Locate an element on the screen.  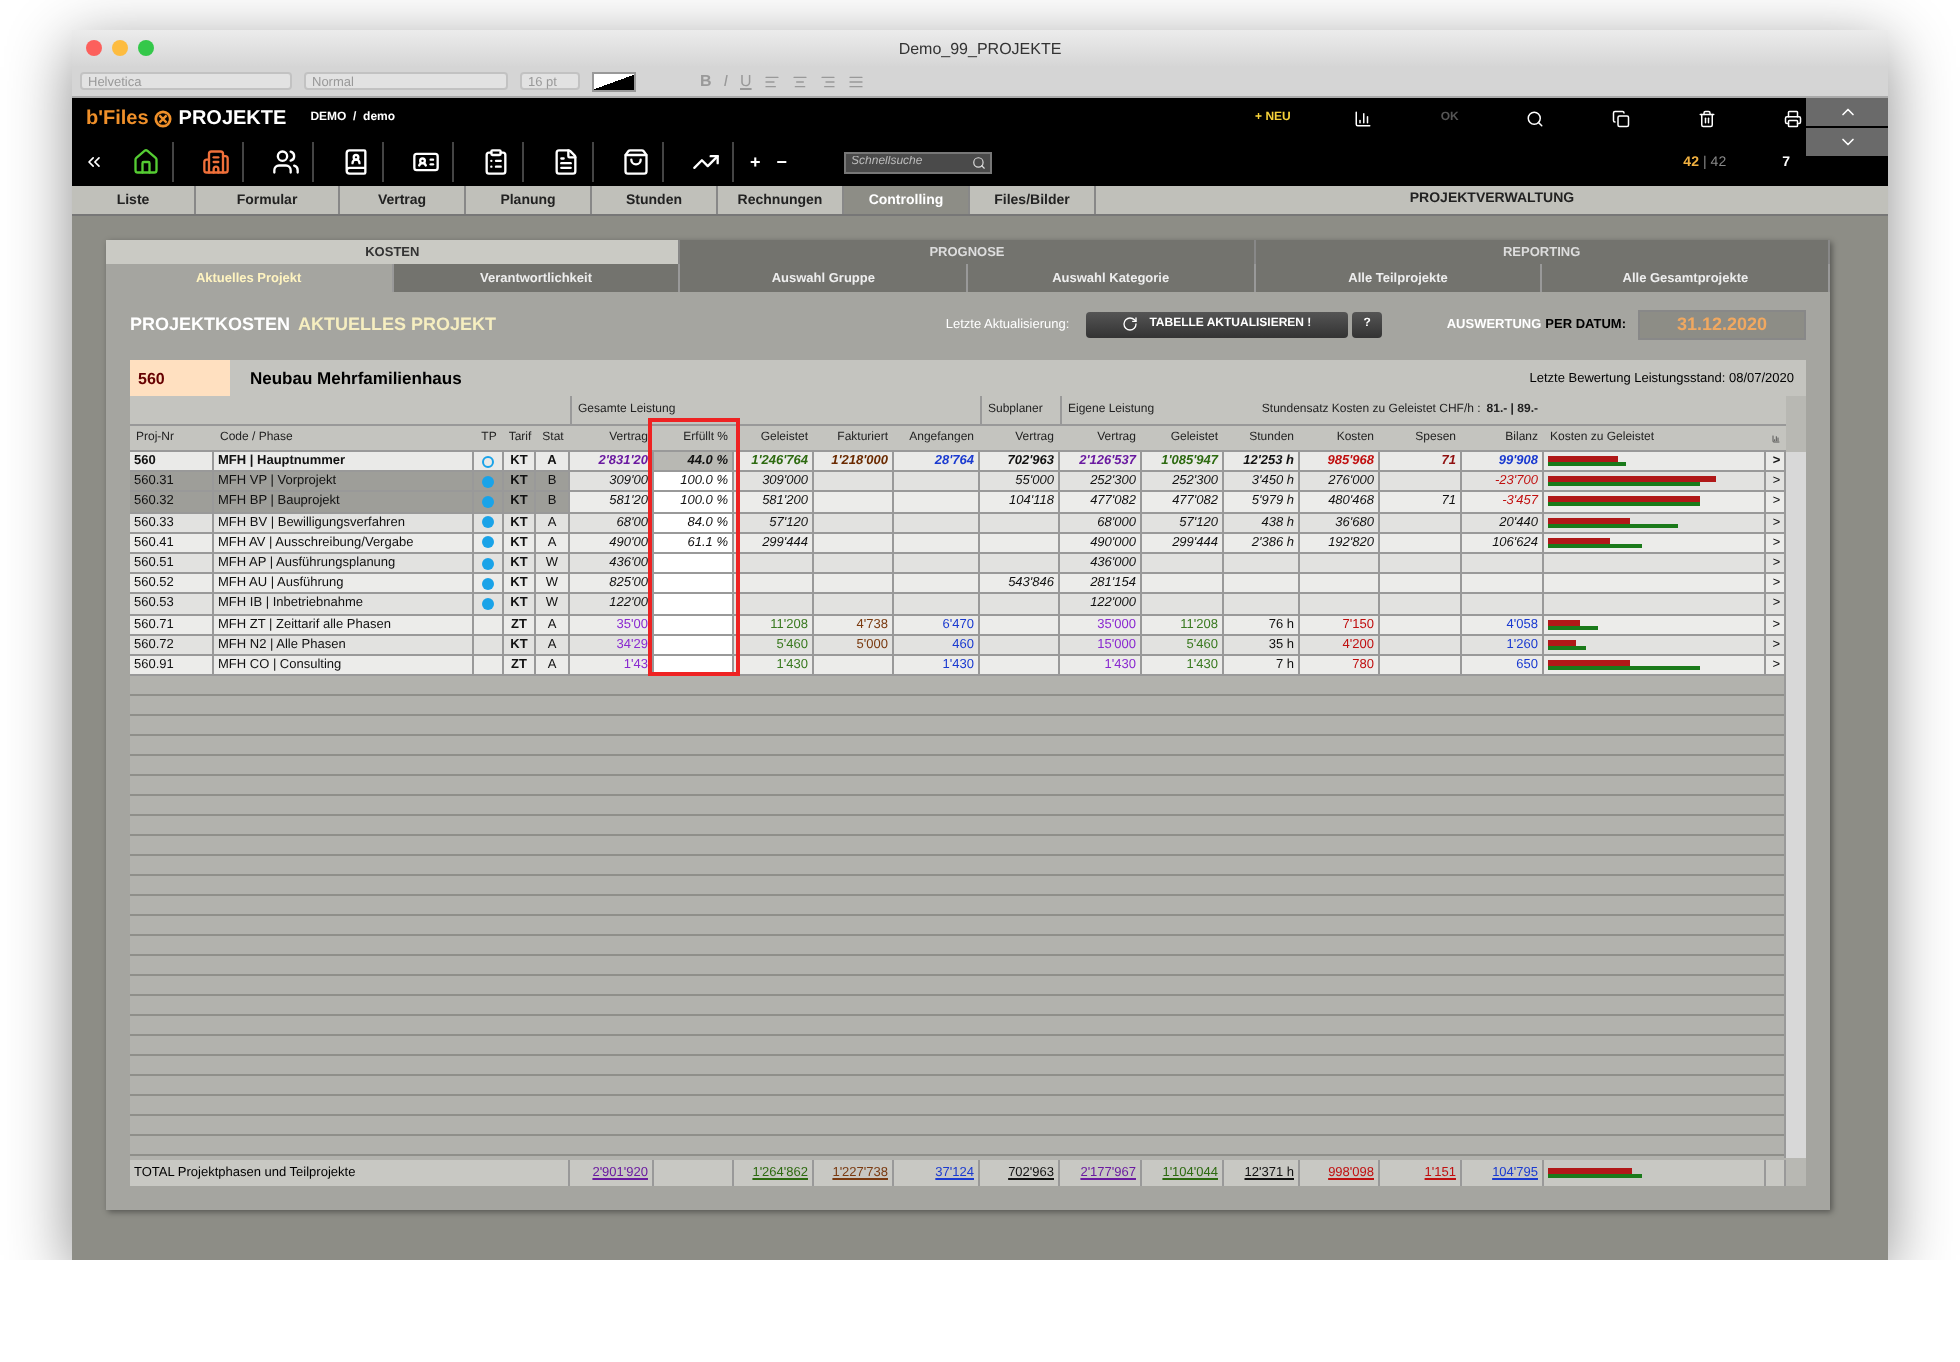
clipboard-icon is located at coordinates (496, 162).